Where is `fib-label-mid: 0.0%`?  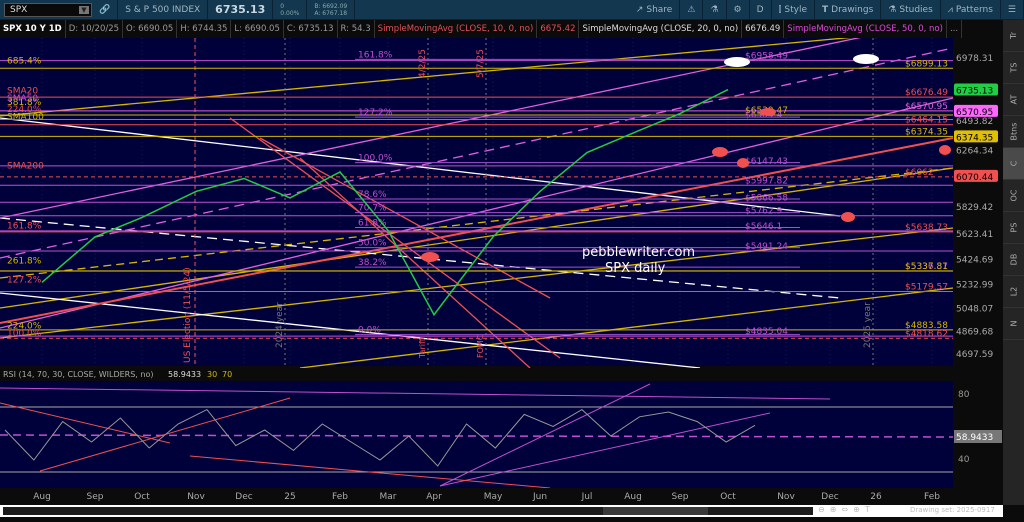 fib-label-mid: 0.0% is located at coordinates (369, 331).